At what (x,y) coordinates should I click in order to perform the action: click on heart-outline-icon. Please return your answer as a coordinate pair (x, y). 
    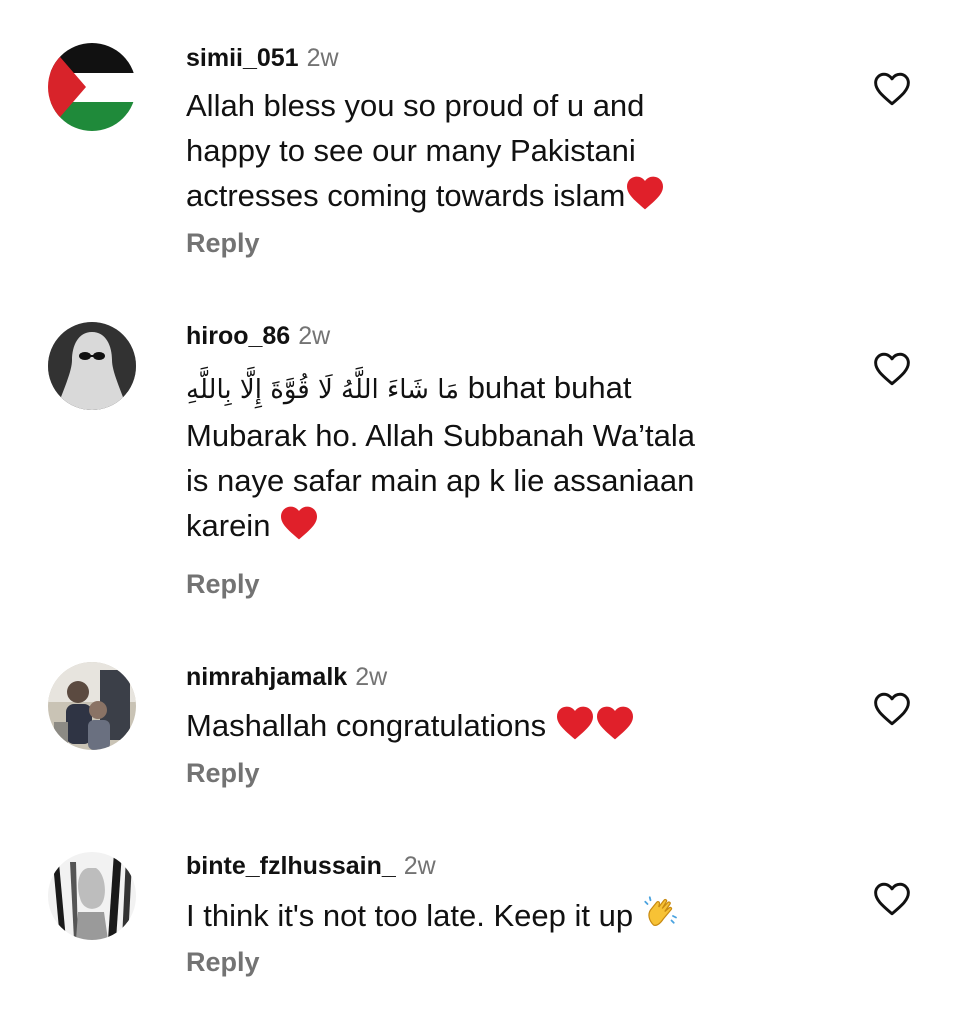
    Looking at the image, I should click on (892, 899).